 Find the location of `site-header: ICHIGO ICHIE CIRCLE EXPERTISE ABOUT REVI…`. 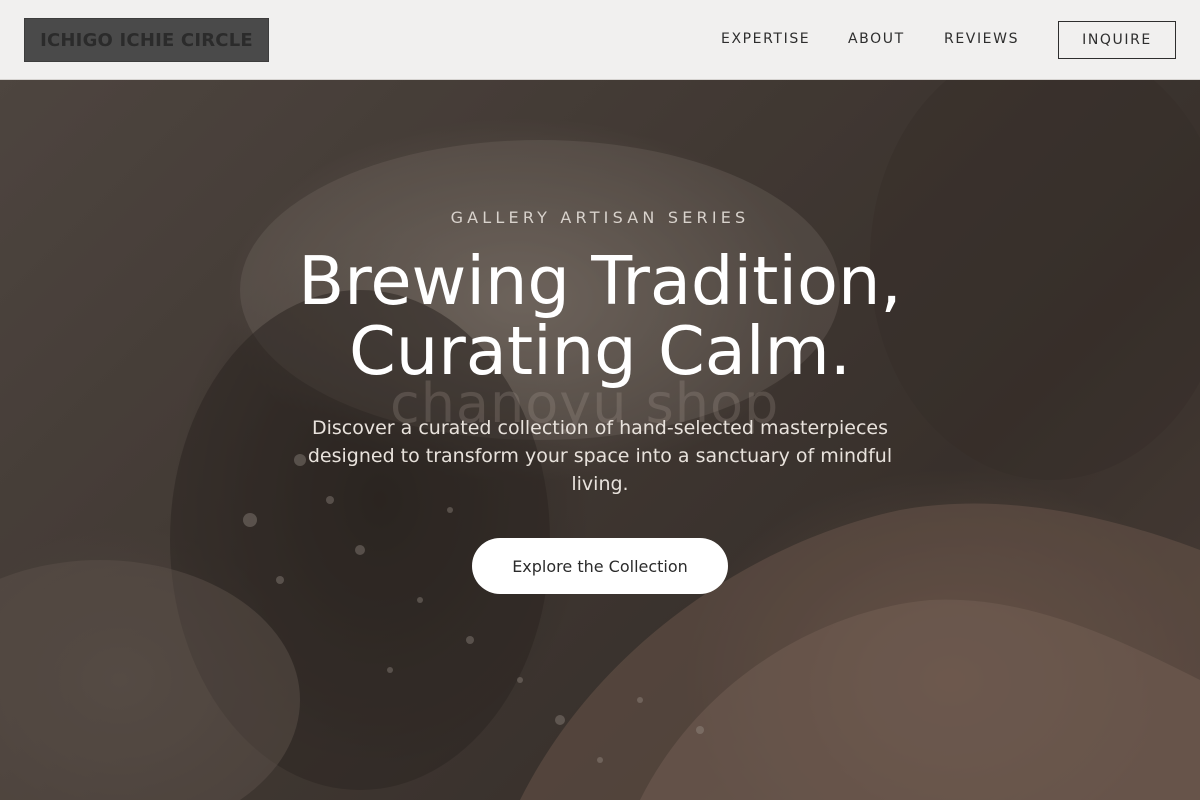

site-header: ICHIGO ICHIE CIRCLE EXPERTISE ABOUT REVI… is located at coordinates (600, 40).